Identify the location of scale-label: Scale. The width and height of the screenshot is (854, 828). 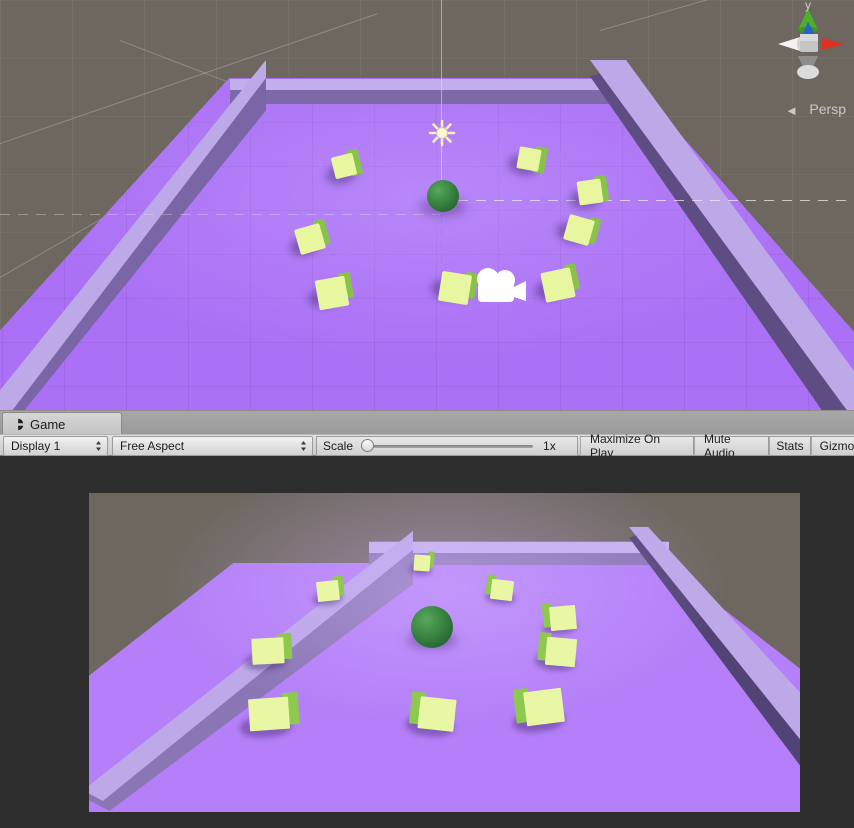
(338, 446).